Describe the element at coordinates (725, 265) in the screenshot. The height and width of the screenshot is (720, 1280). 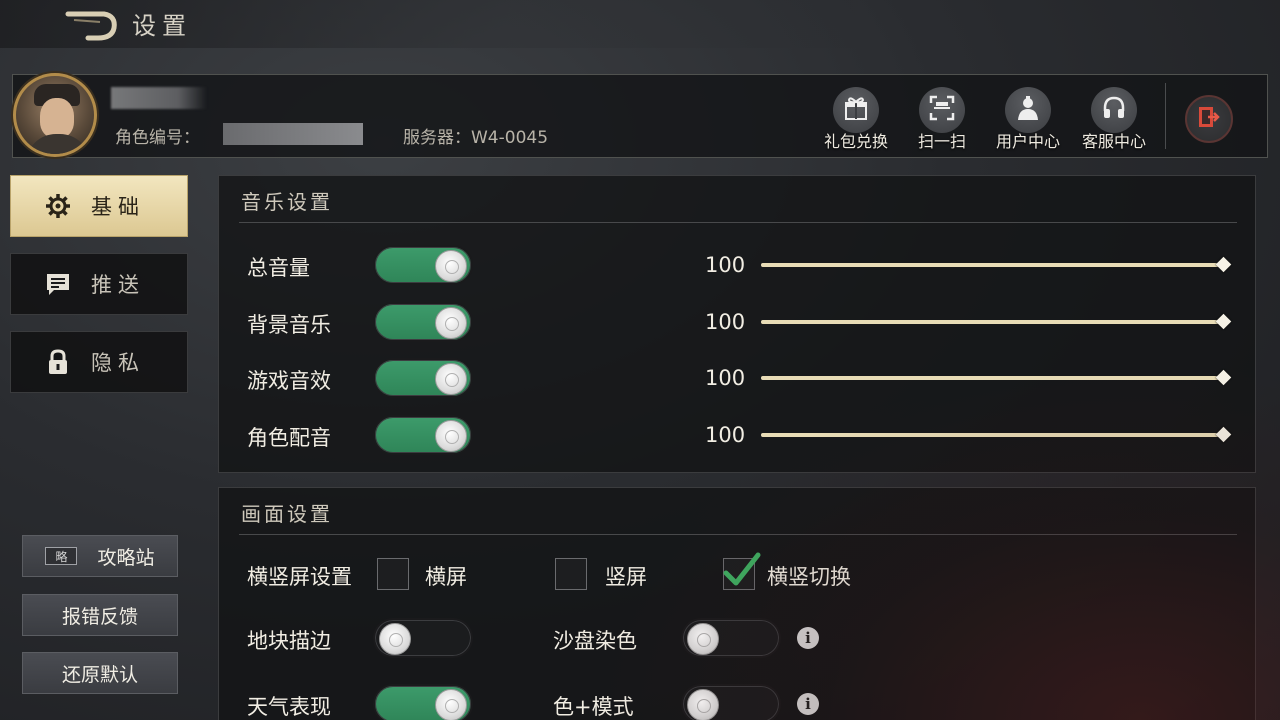
I see `master-volume-value: 100` at that location.